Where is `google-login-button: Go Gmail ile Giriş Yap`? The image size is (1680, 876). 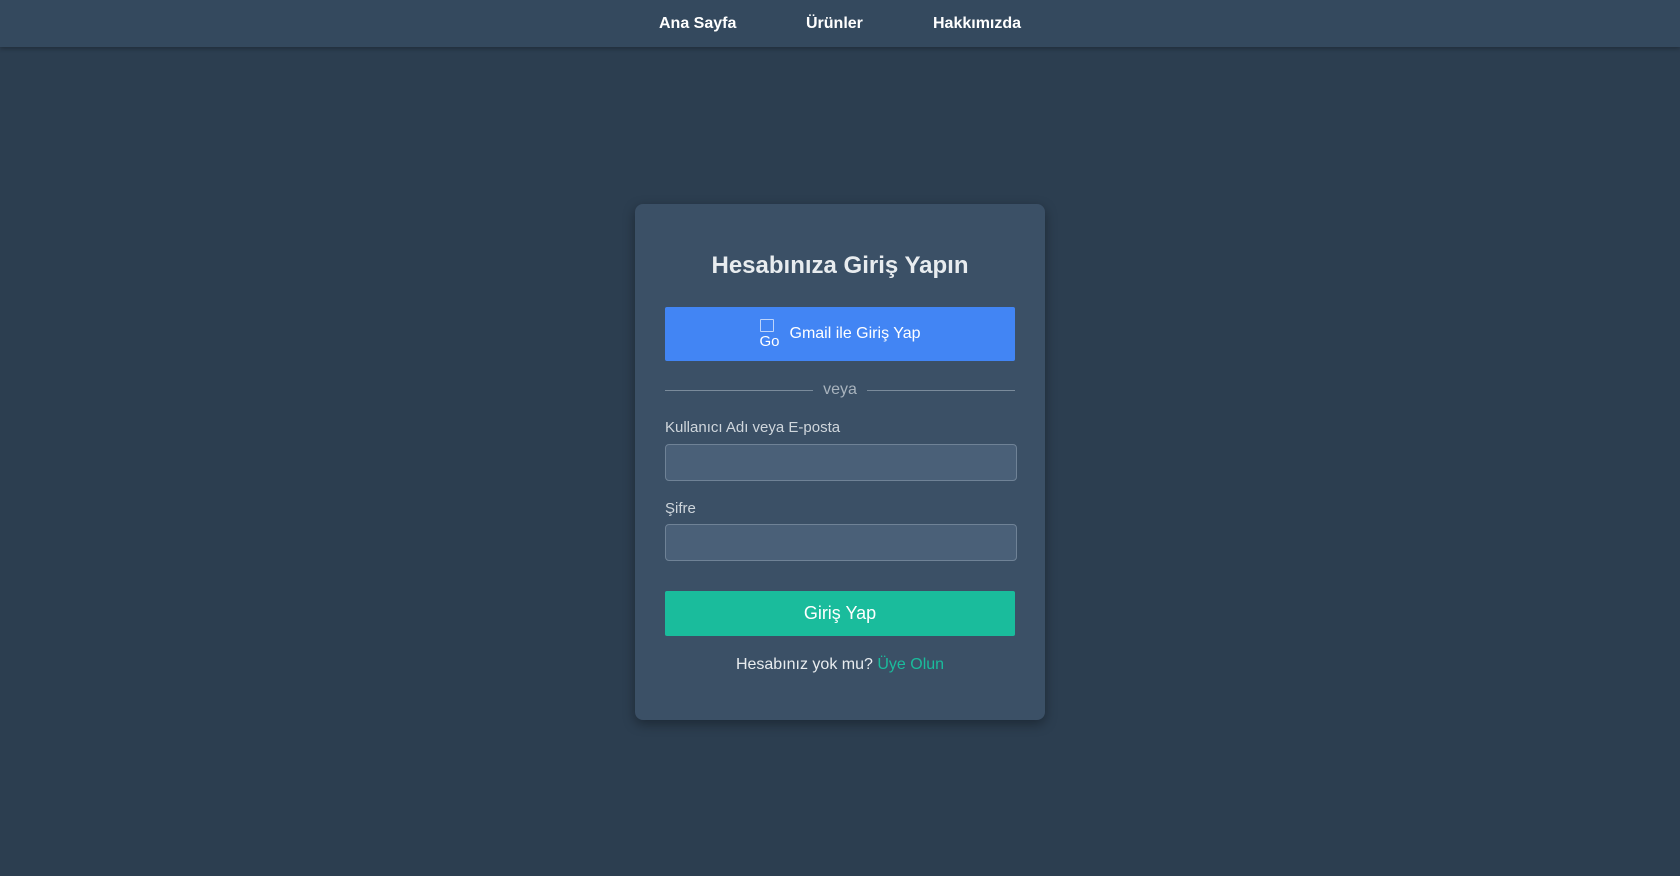 google-login-button: Go Gmail ile Giriş Yap is located at coordinates (840, 334).